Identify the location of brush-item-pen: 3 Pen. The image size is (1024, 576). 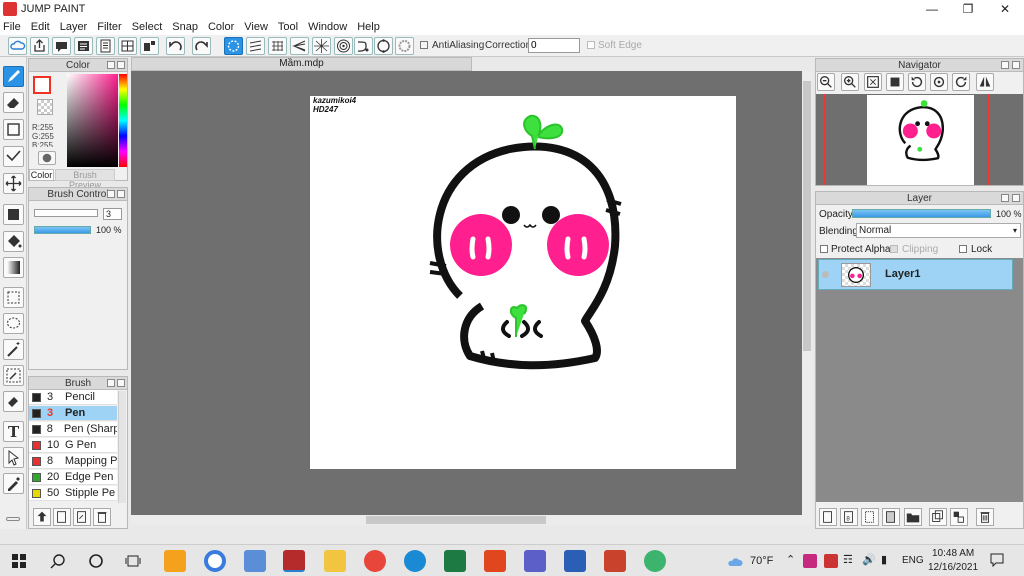
(73, 413).